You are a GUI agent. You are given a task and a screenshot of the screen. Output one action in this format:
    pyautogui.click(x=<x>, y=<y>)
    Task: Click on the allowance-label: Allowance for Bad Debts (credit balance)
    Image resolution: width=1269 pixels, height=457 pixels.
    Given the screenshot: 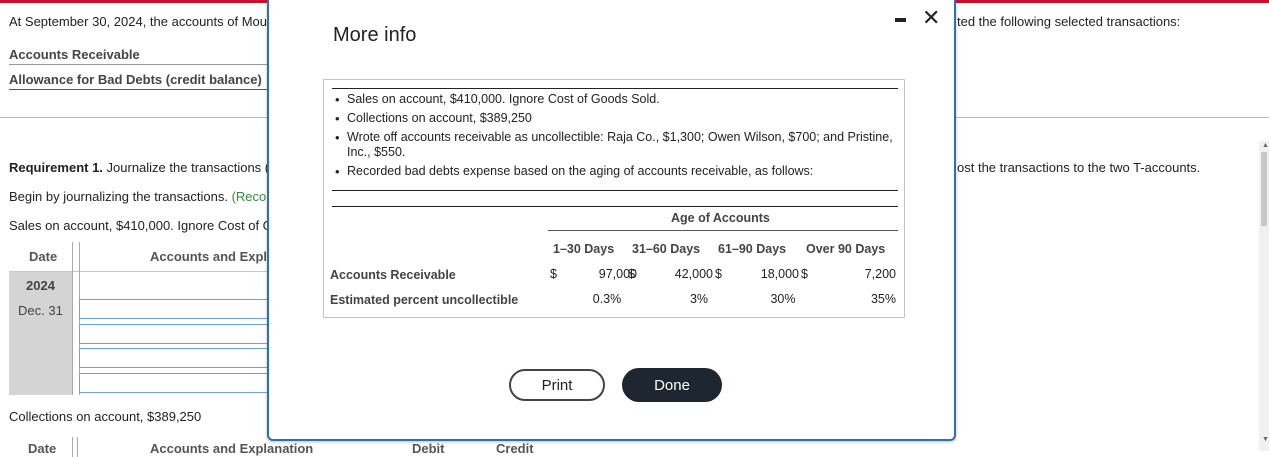 What is the action you would take?
    pyautogui.click(x=135, y=79)
    